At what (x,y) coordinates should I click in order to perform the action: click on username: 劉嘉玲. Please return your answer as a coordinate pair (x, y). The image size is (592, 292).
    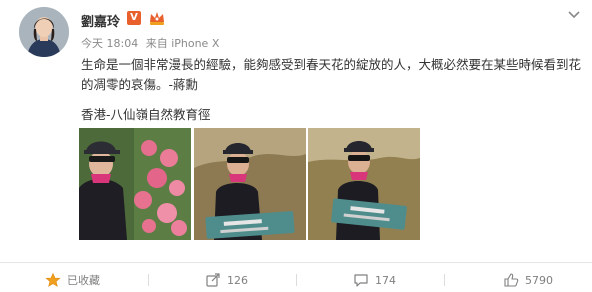
    Looking at the image, I should click on (100, 20).